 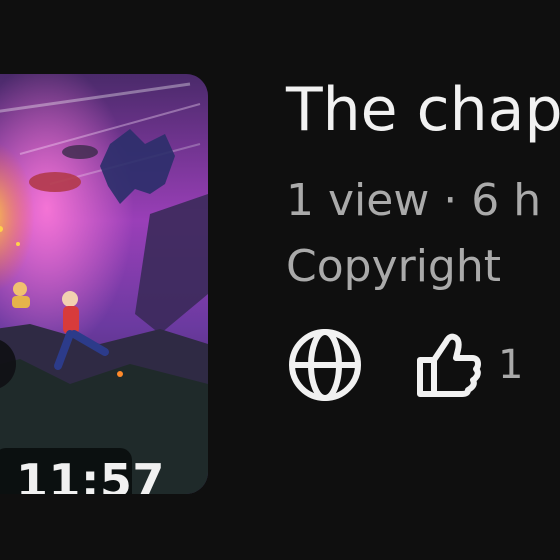 I want to click on video-meta: 1 view · 6 h, so click(x=414, y=200).